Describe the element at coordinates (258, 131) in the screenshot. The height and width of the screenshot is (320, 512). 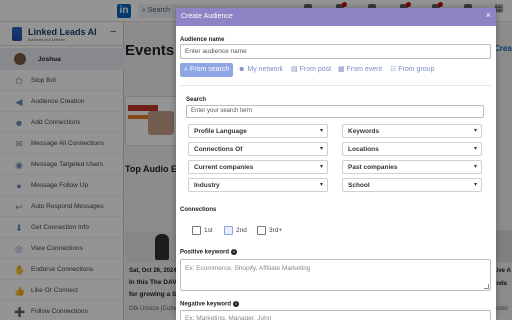
I see `filter-profile-language: Profile Language ▾` at that location.